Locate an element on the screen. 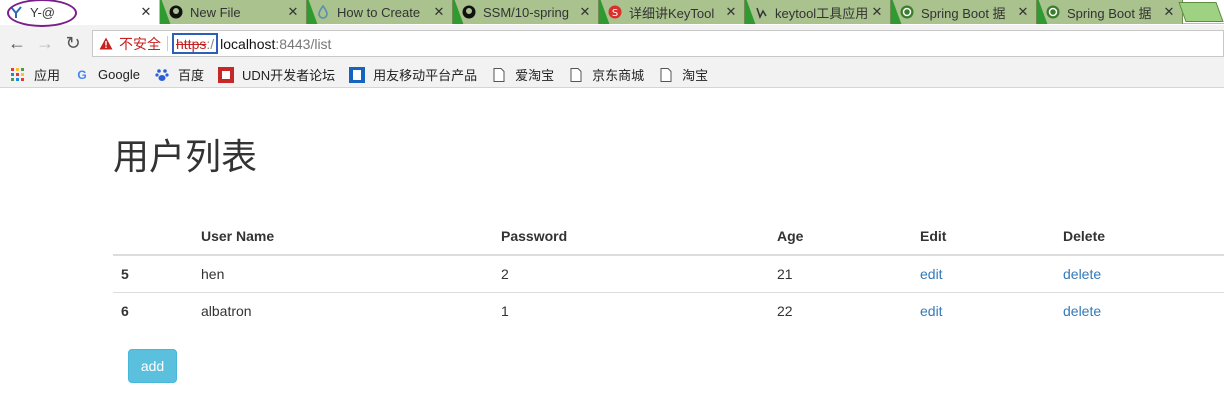  bookmark-label: 百度 is located at coordinates (190, 75).